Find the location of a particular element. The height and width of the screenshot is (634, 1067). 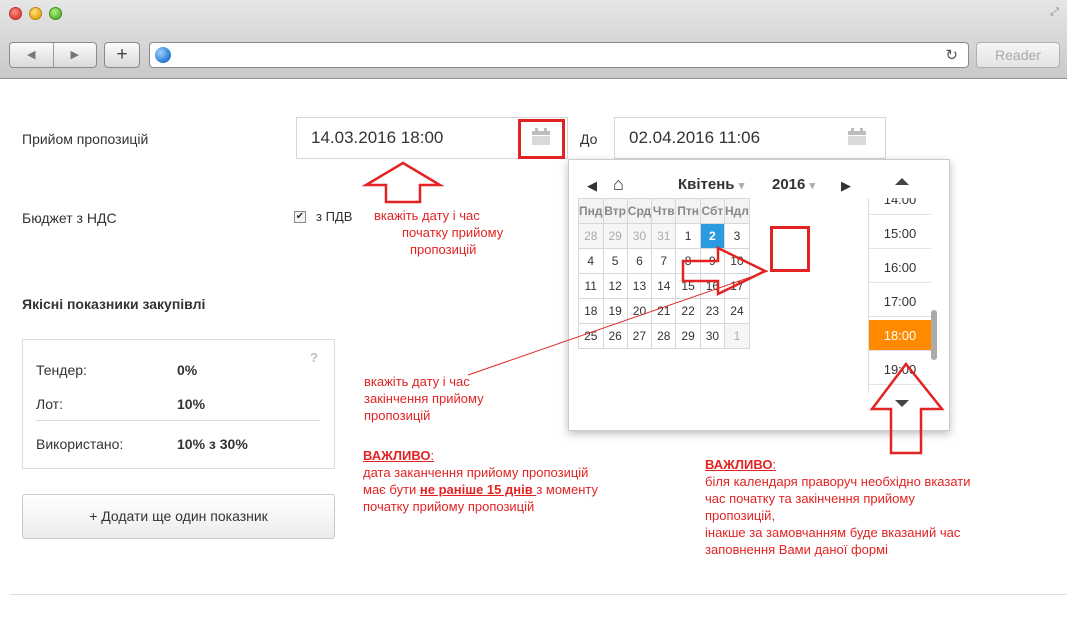

calendar-day-outside: 31 is located at coordinates (664, 236).